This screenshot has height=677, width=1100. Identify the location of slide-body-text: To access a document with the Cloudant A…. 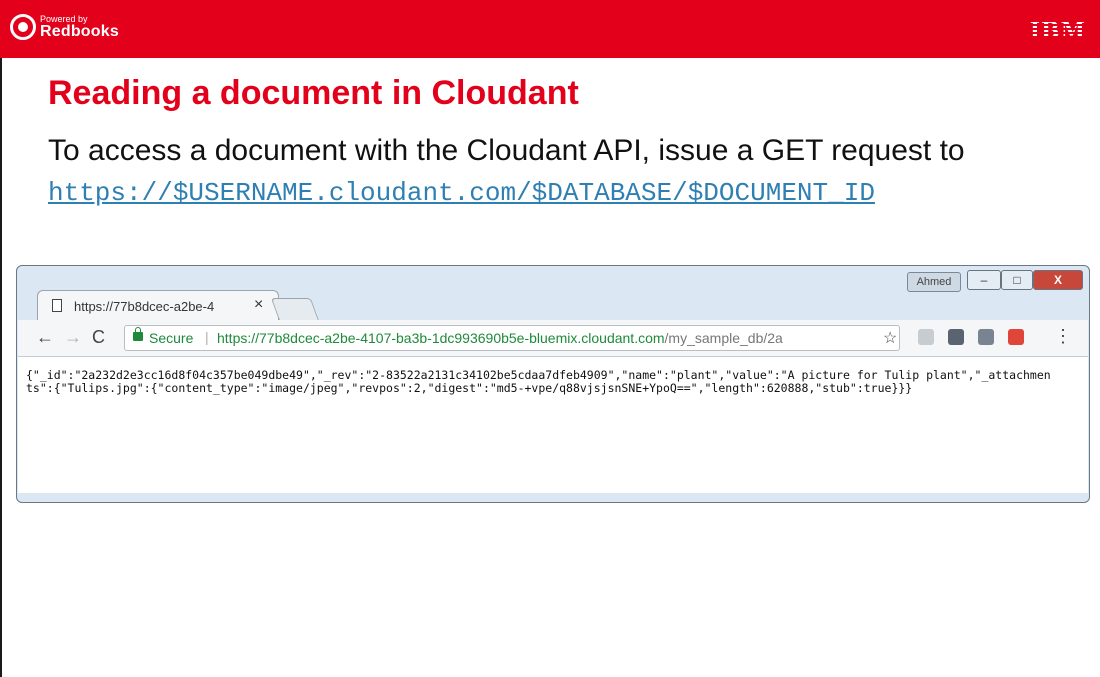
(506, 150).